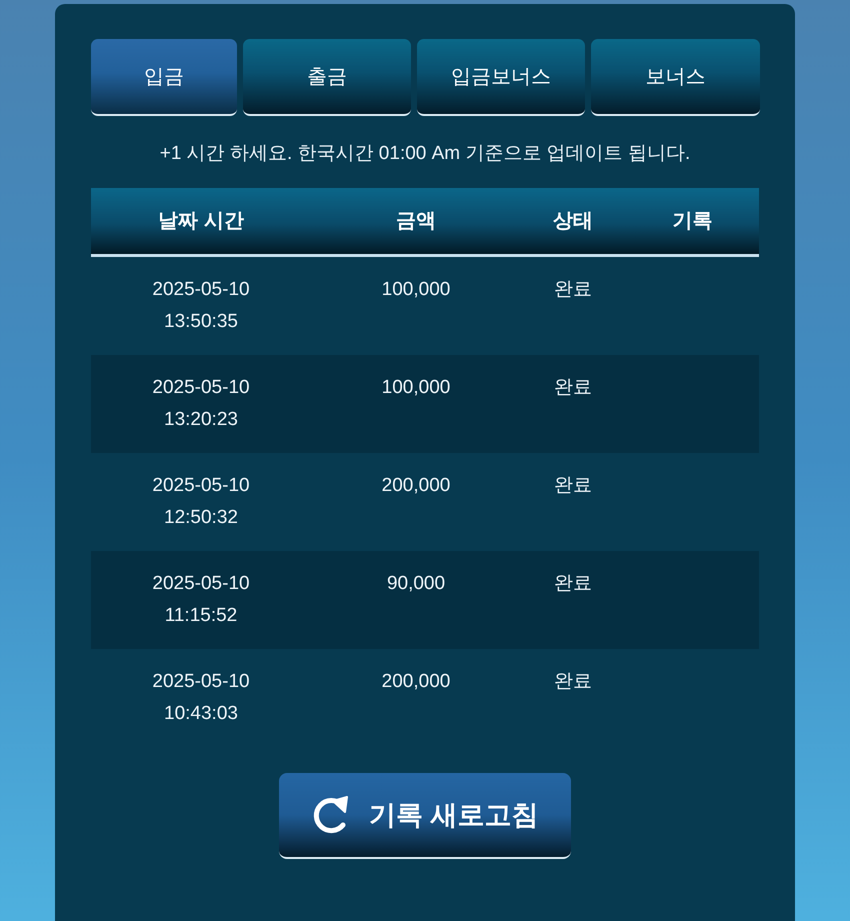  I want to click on column-header: 기록, so click(693, 221).